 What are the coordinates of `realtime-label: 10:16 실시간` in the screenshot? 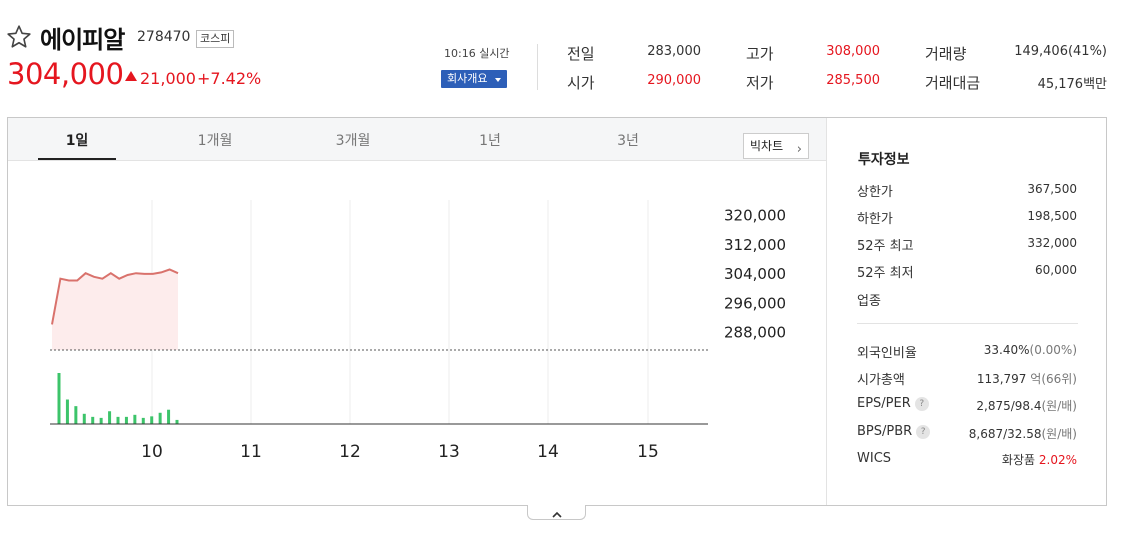 It's located at (477, 53).